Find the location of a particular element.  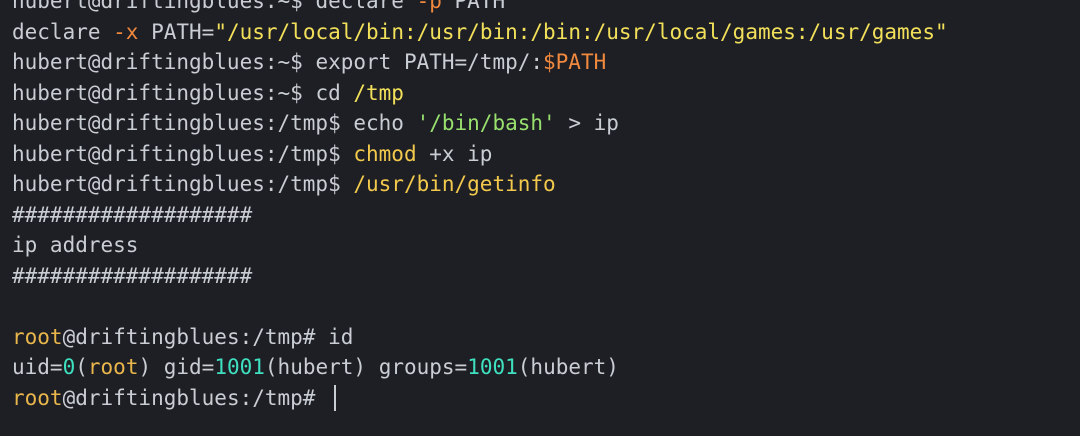

terminal-text-segment: ) gid= is located at coordinates (176, 367).